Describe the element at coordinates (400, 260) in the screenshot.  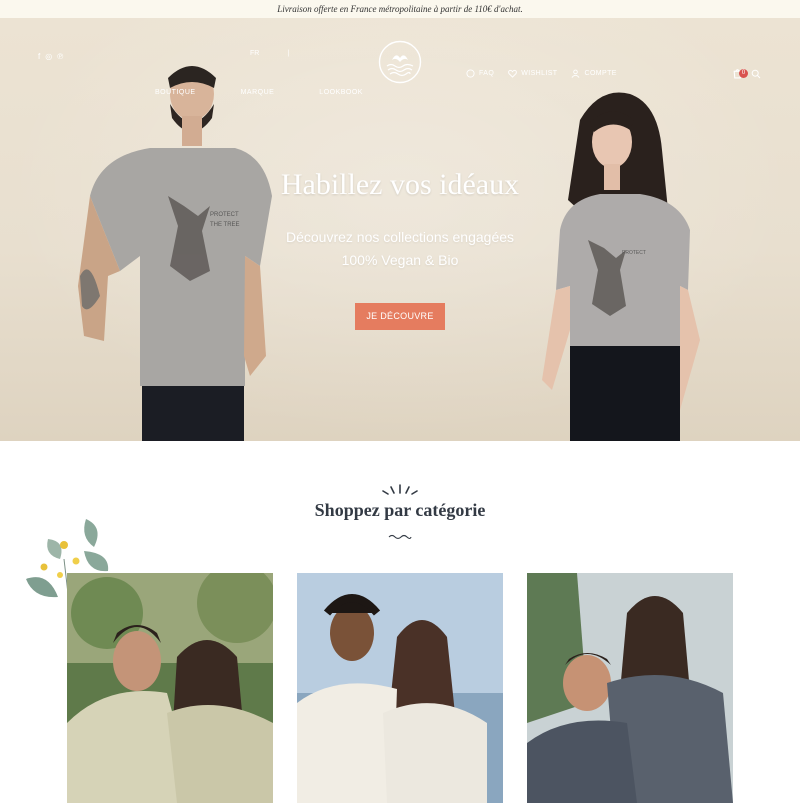
I see `hero-subtitle-line2: 100% Vegan & Bio` at that location.